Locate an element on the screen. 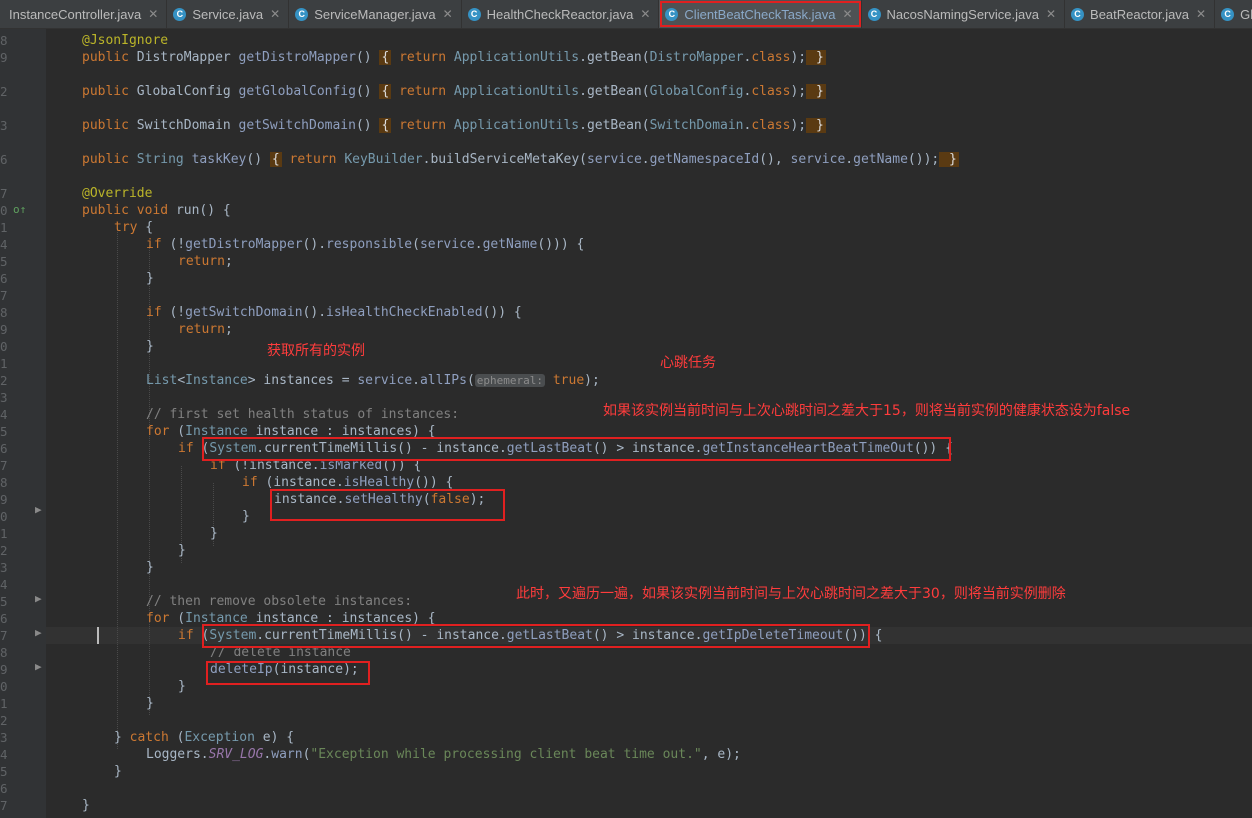 The height and width of the screenshot is (818, 1252). tab-label: Service.java is located at coordinates (228, 14).